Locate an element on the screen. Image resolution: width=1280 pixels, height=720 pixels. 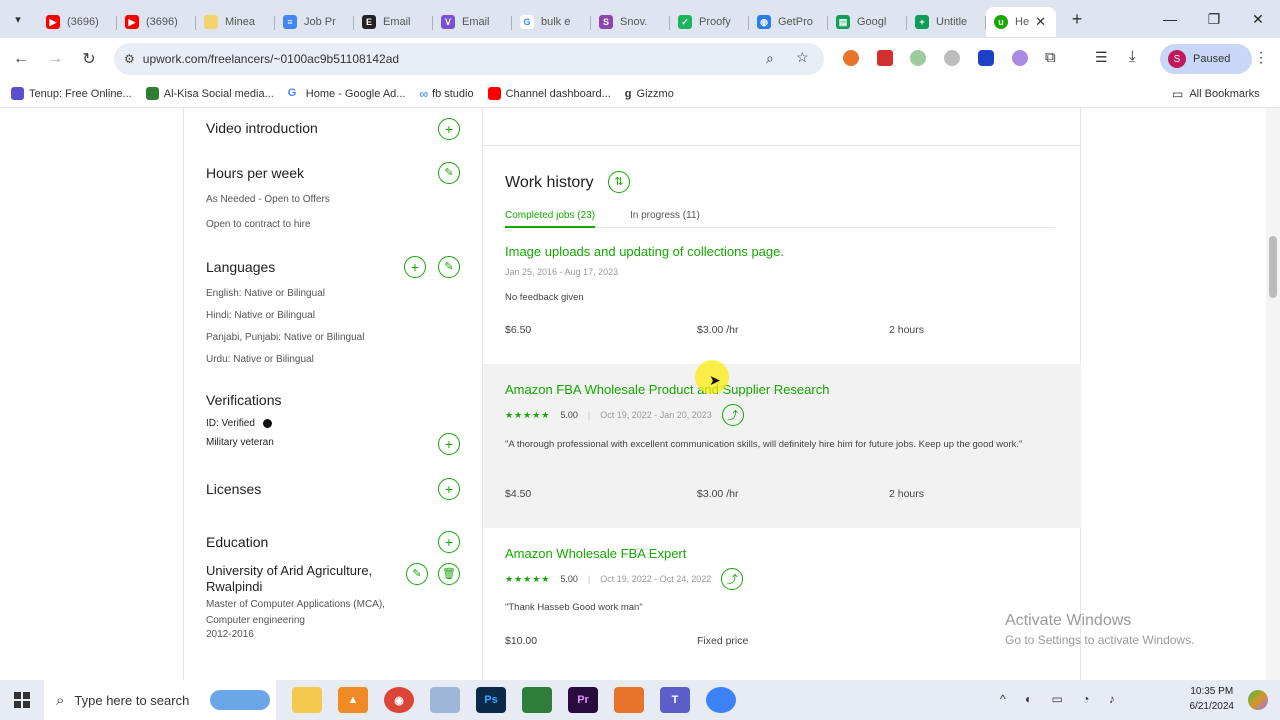
tab-label: Snov. is located at coordinates (634, 22).